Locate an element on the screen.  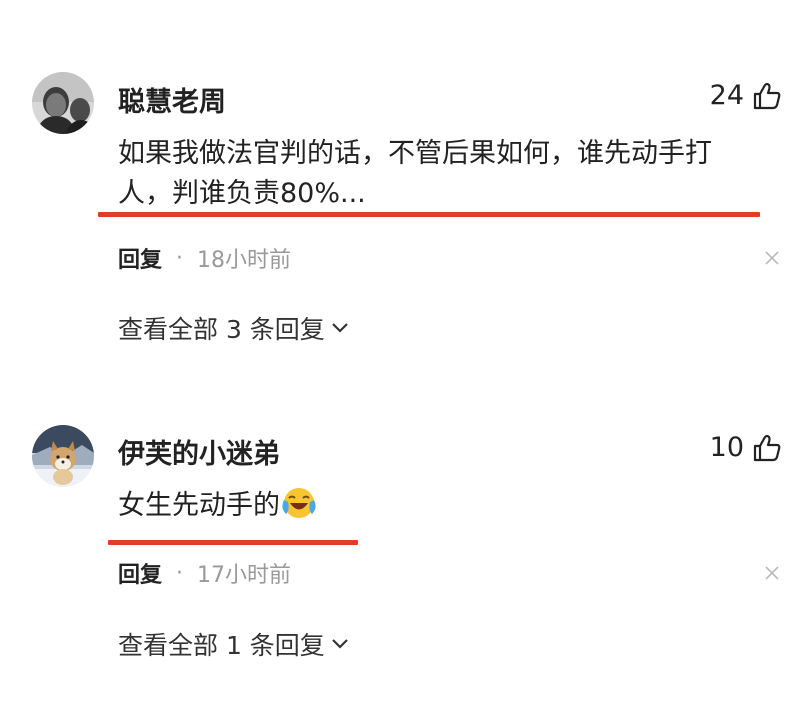
view-replies-label: 查看全部 1 条回复 is located at coordinates (221, 645).